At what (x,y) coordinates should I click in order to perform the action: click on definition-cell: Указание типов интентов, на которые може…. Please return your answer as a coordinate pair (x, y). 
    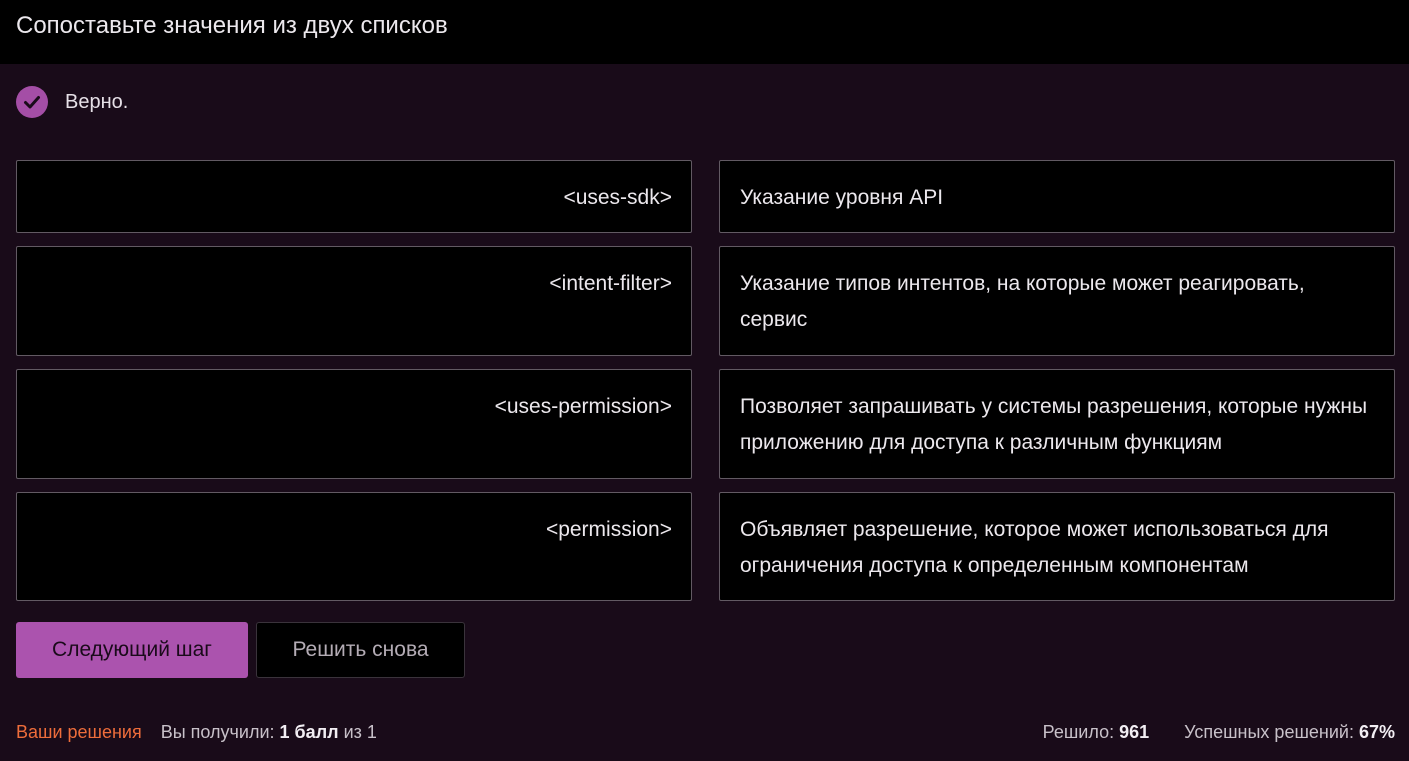
    Looking at the image, I should click on (1057, 301).